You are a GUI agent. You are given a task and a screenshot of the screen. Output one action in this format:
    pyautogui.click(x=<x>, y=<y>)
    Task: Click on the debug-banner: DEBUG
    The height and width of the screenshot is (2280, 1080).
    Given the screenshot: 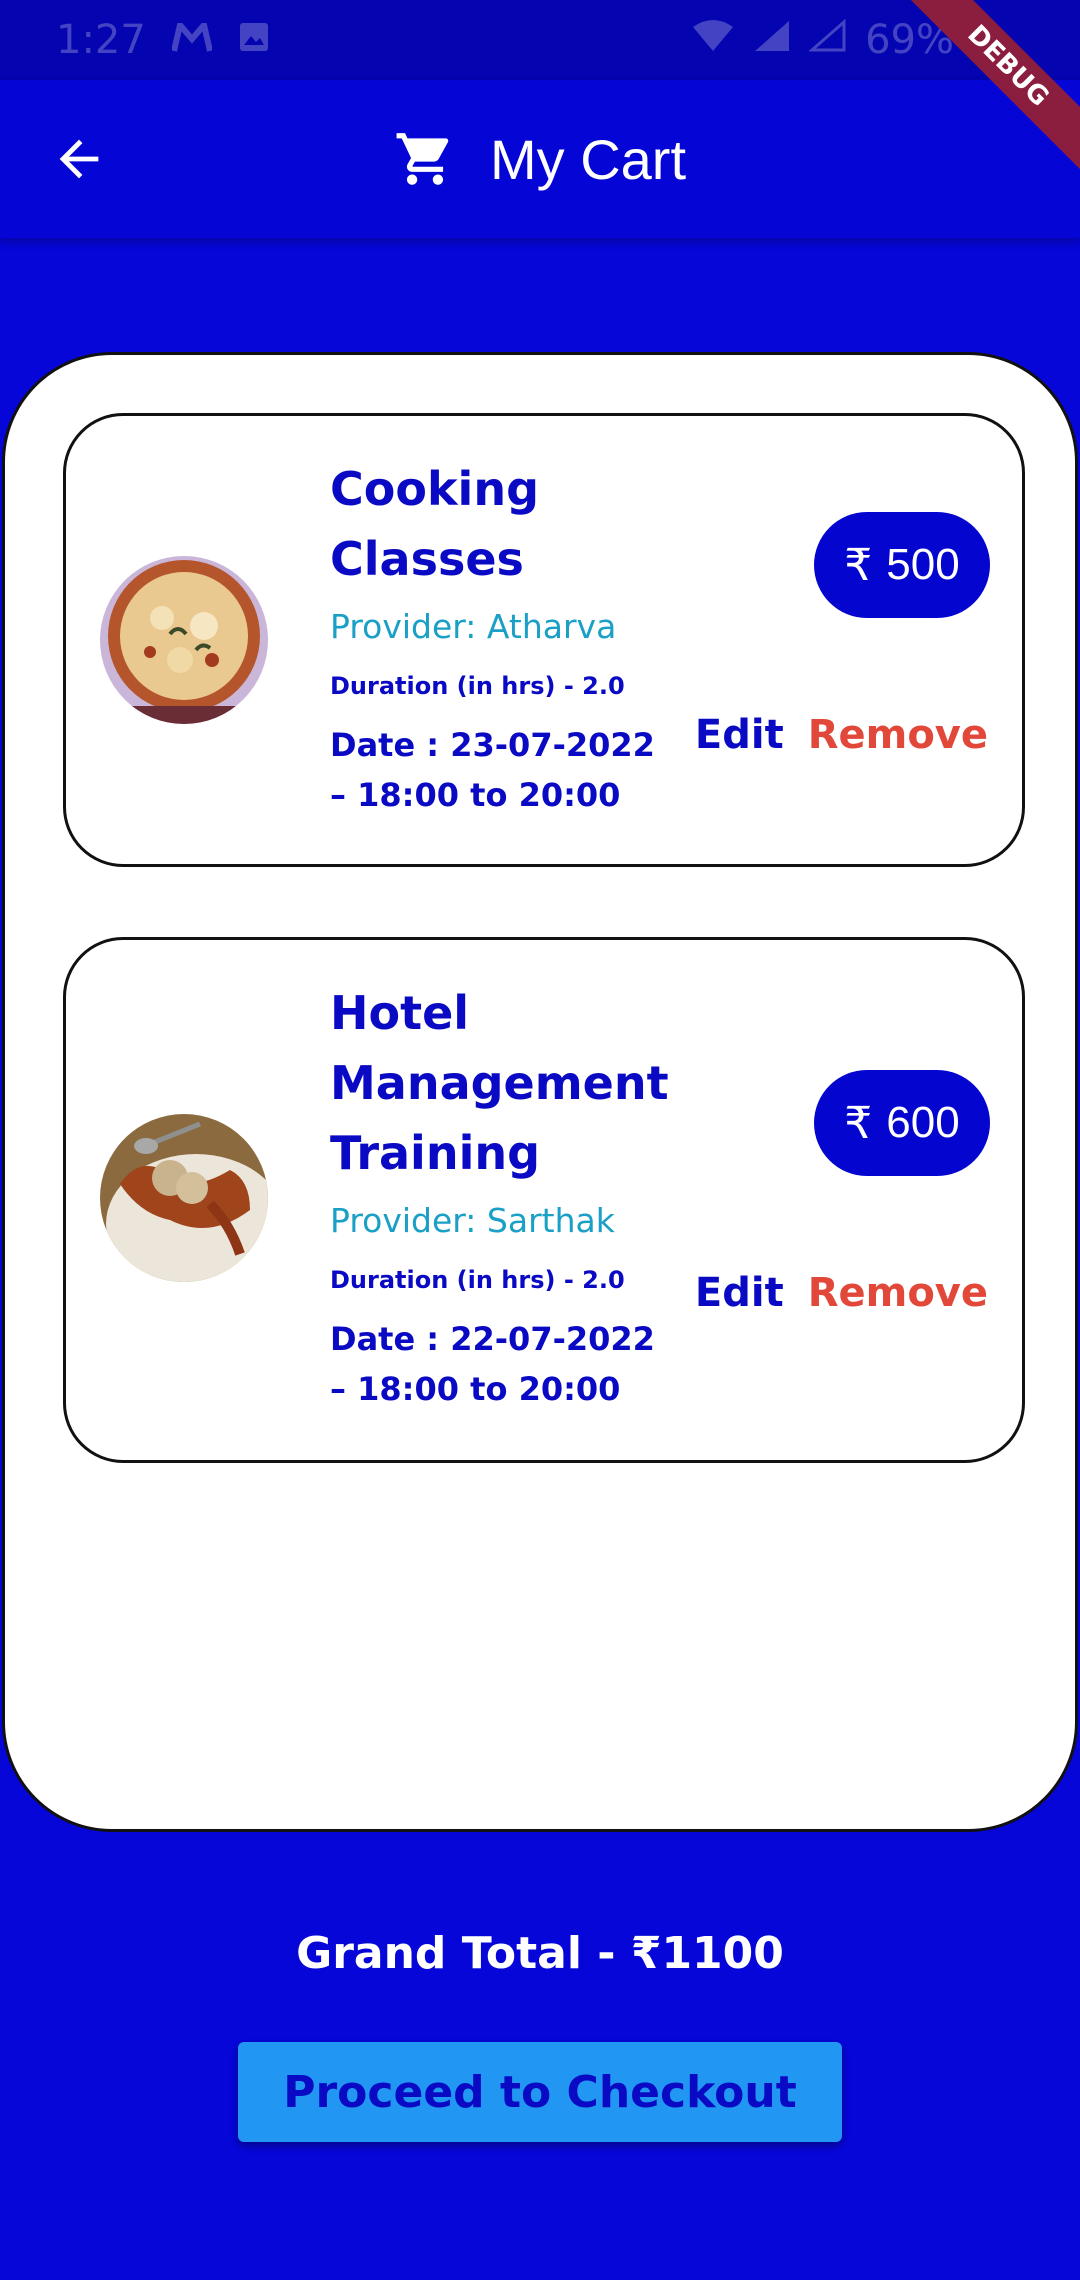 What is the action you would take?
    pyautogui.click(x=980, y=100)
    